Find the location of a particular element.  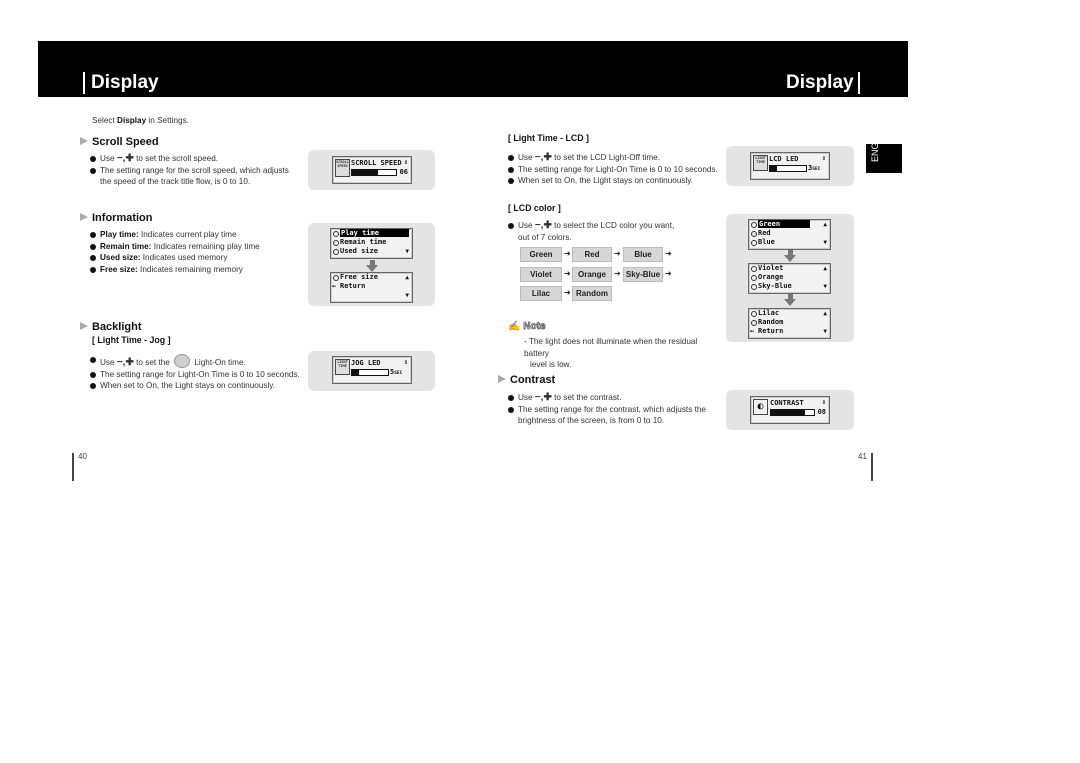

color-chip: Sky-Blue is located at coordinates (643, 274).